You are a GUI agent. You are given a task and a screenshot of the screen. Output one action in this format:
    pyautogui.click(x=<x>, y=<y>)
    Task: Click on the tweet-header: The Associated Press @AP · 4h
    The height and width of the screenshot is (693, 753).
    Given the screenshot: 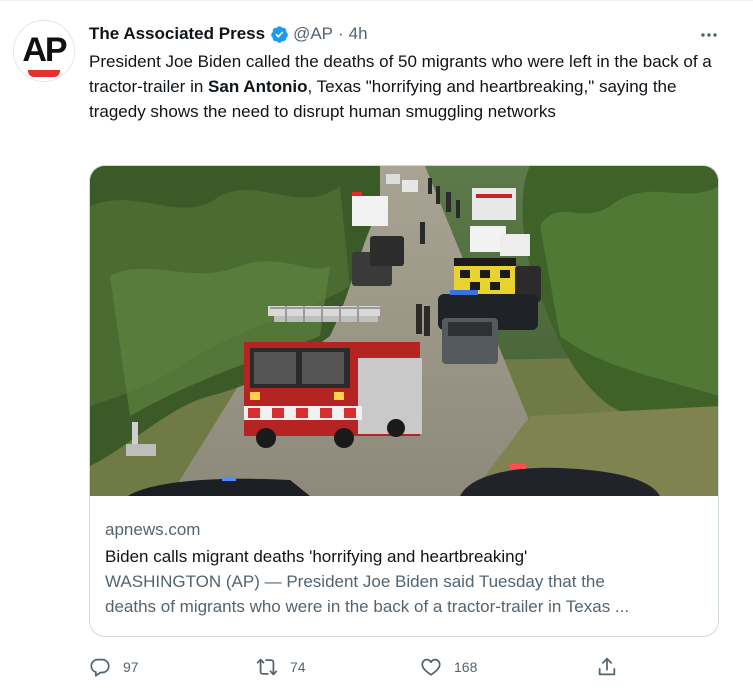 What is the action you would take?
    pyautogui.click(x=228, y=34)
    